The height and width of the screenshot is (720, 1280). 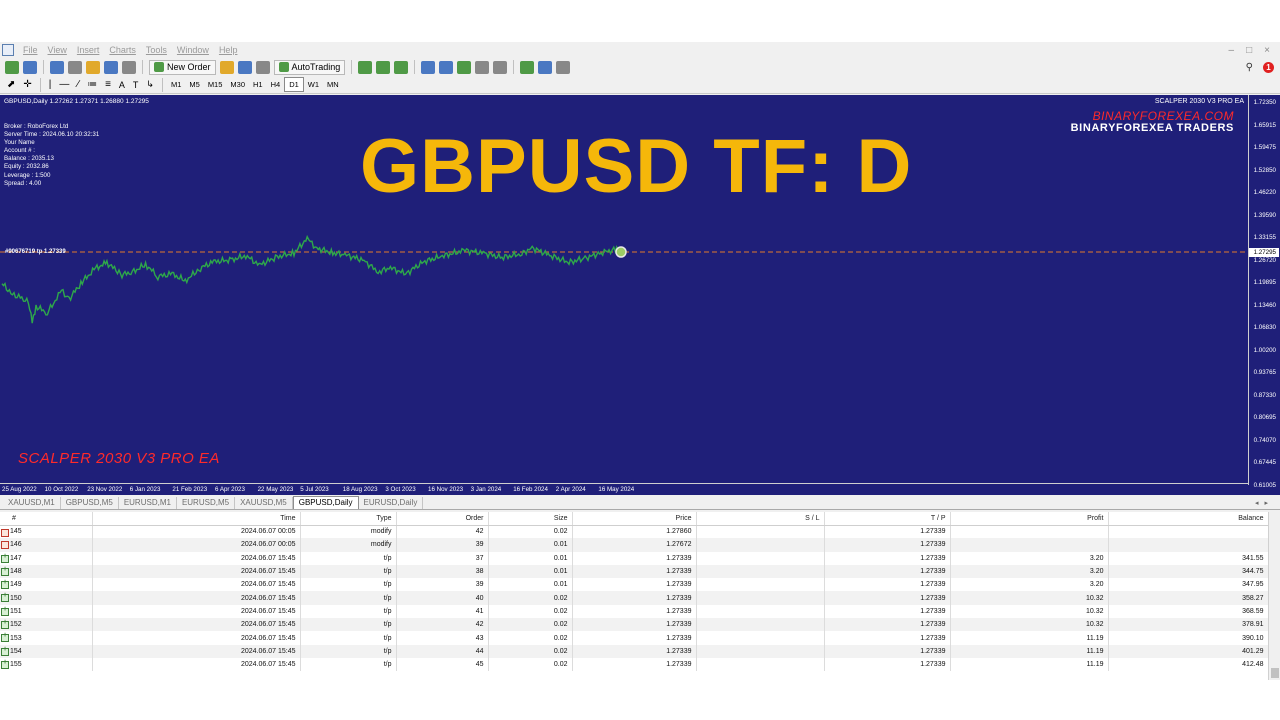 What do you see at coordinates (1267, 50) in the screenshot?
I see `close-icon: ×` at bounding box center [1267, 50].